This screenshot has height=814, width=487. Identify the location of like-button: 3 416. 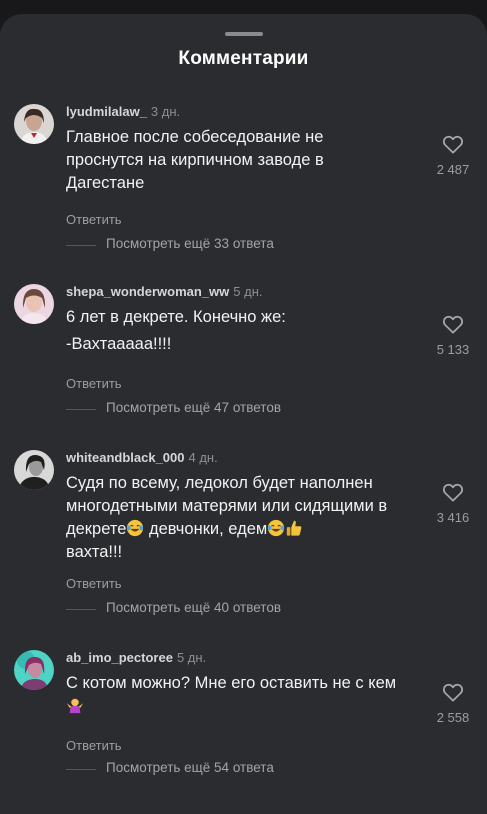
(453, 503).